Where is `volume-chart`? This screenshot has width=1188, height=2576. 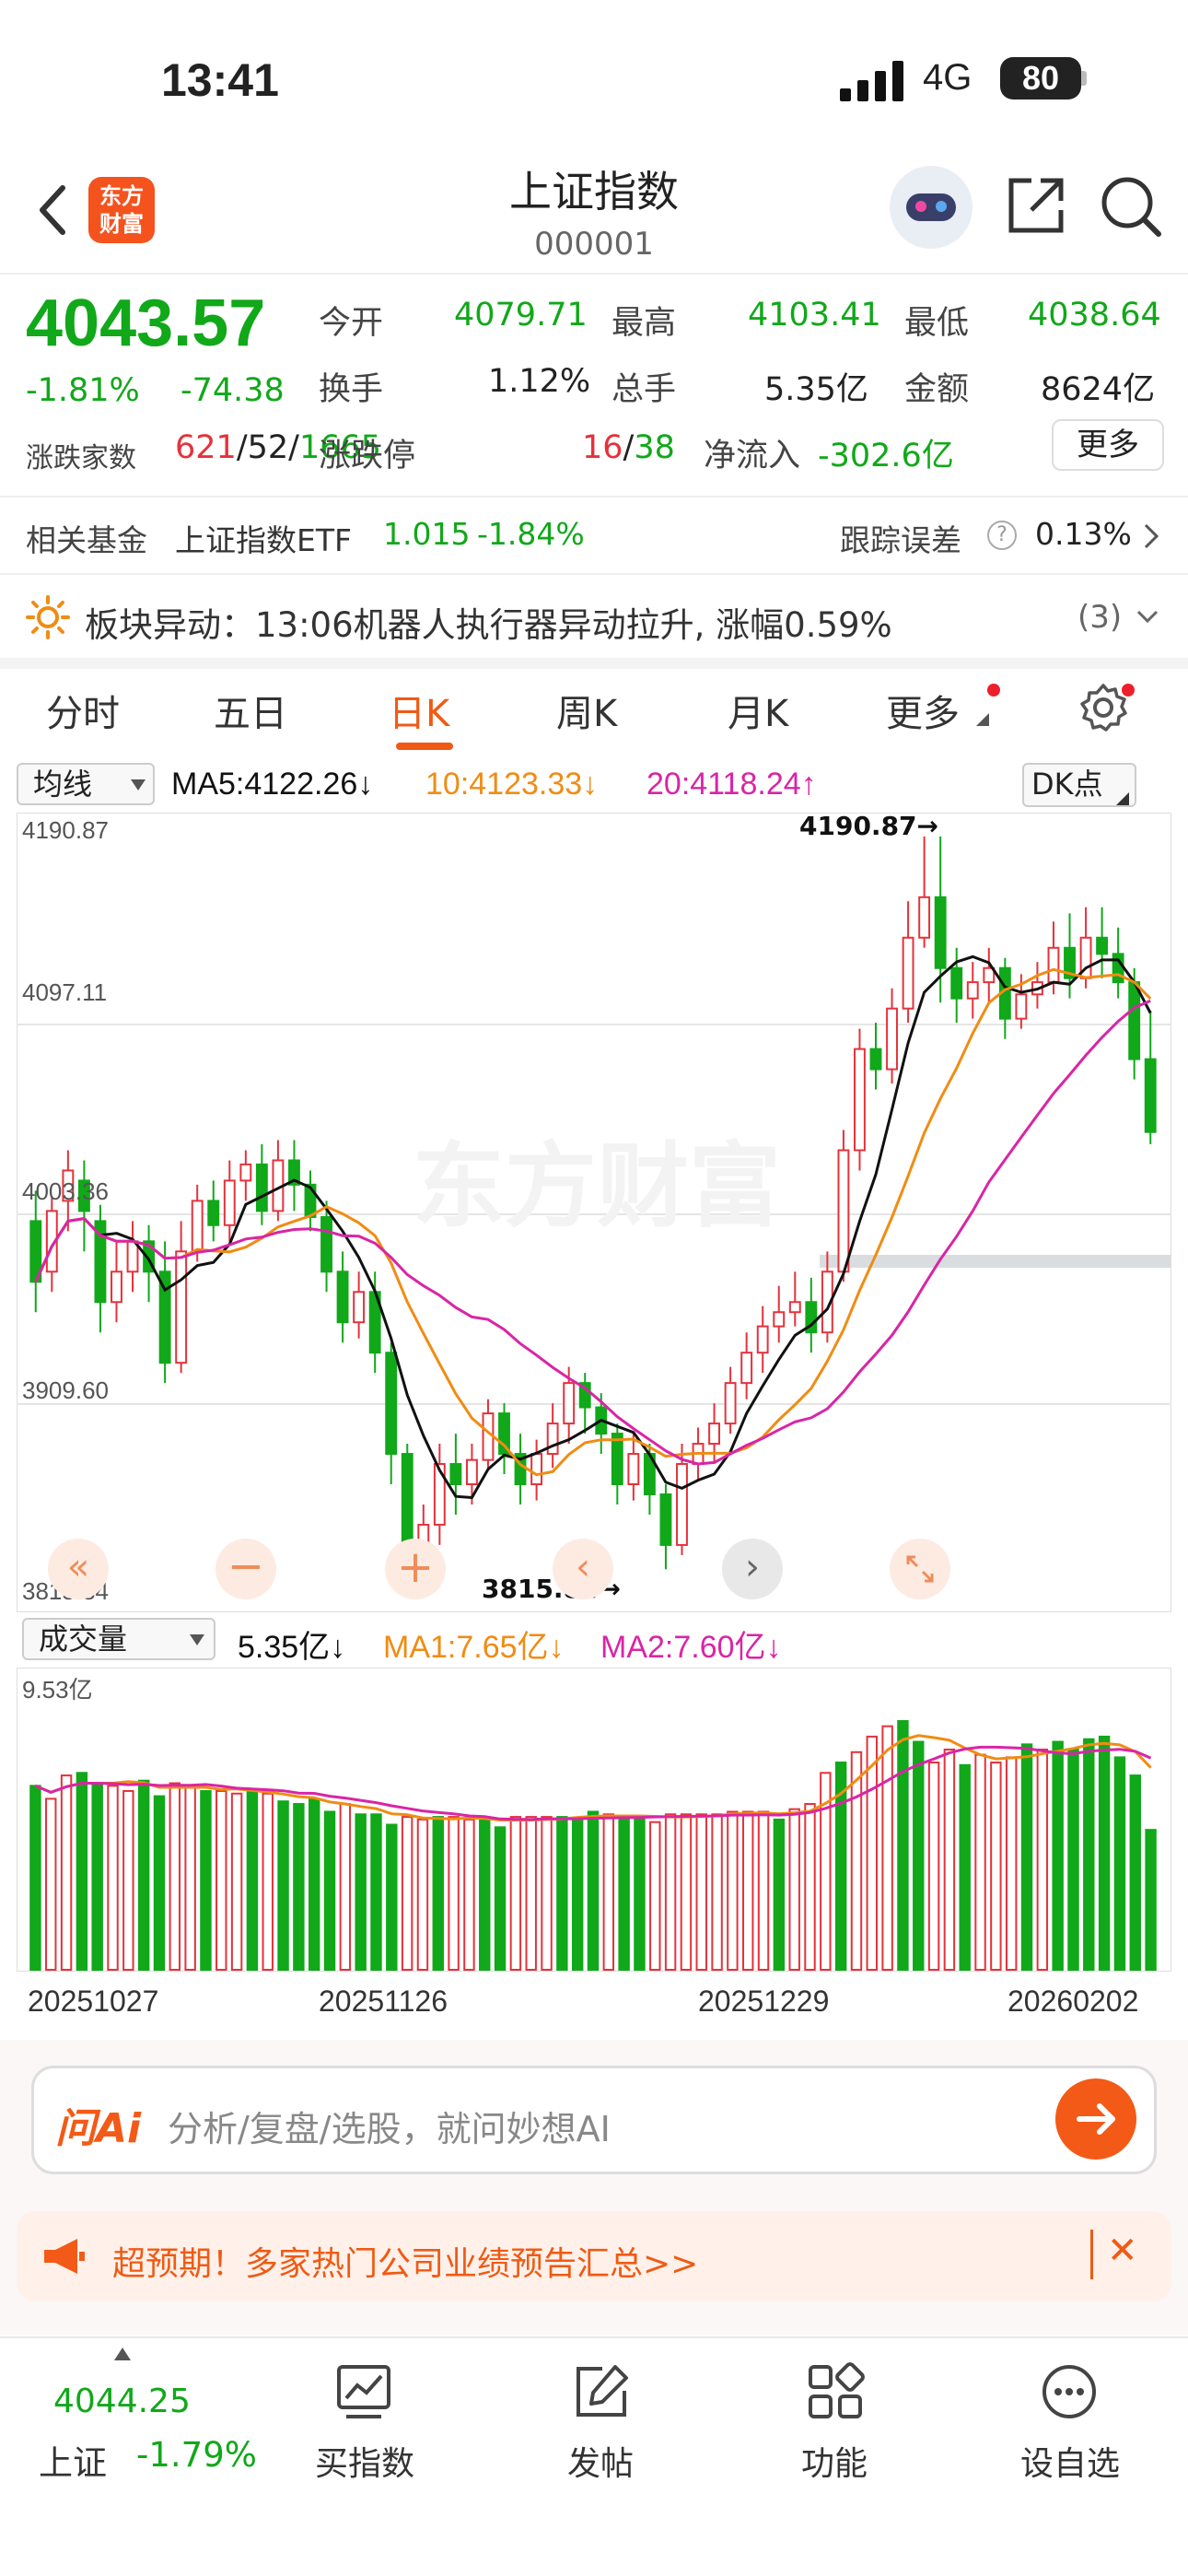
volume-chart is located at coordinates (594, 1820).